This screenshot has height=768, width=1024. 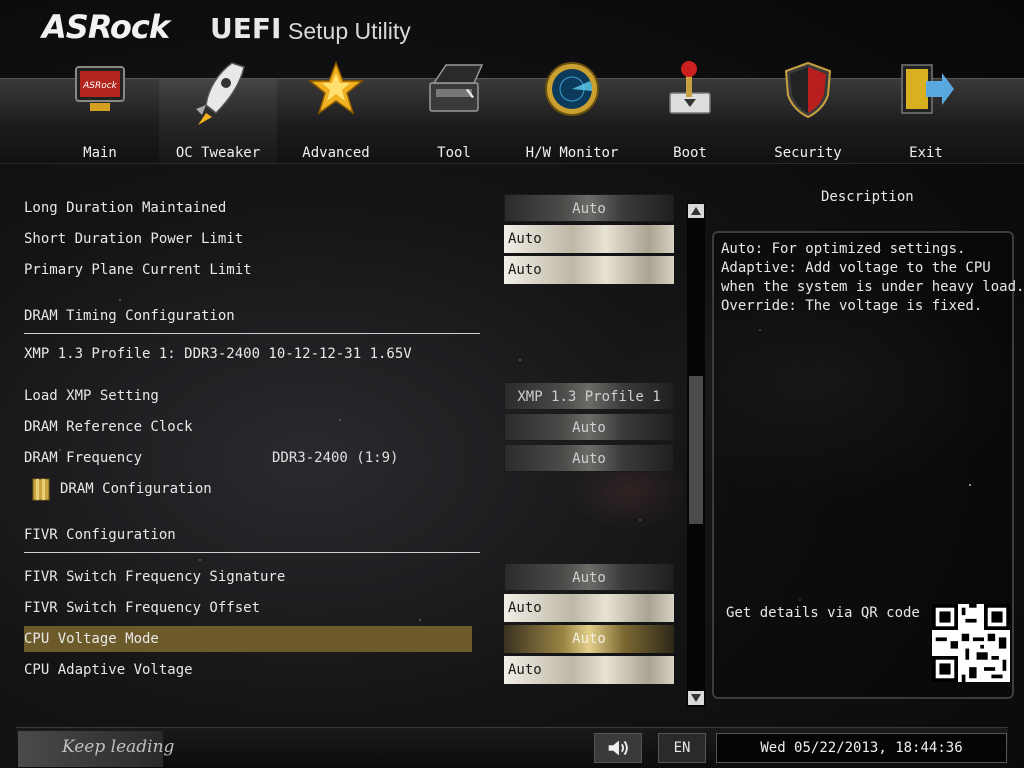 What do you see at coordinates (823, 613) in the screenshot?
I see `qr-code-label: Get details via QR code` at bounding box center [823, 613].